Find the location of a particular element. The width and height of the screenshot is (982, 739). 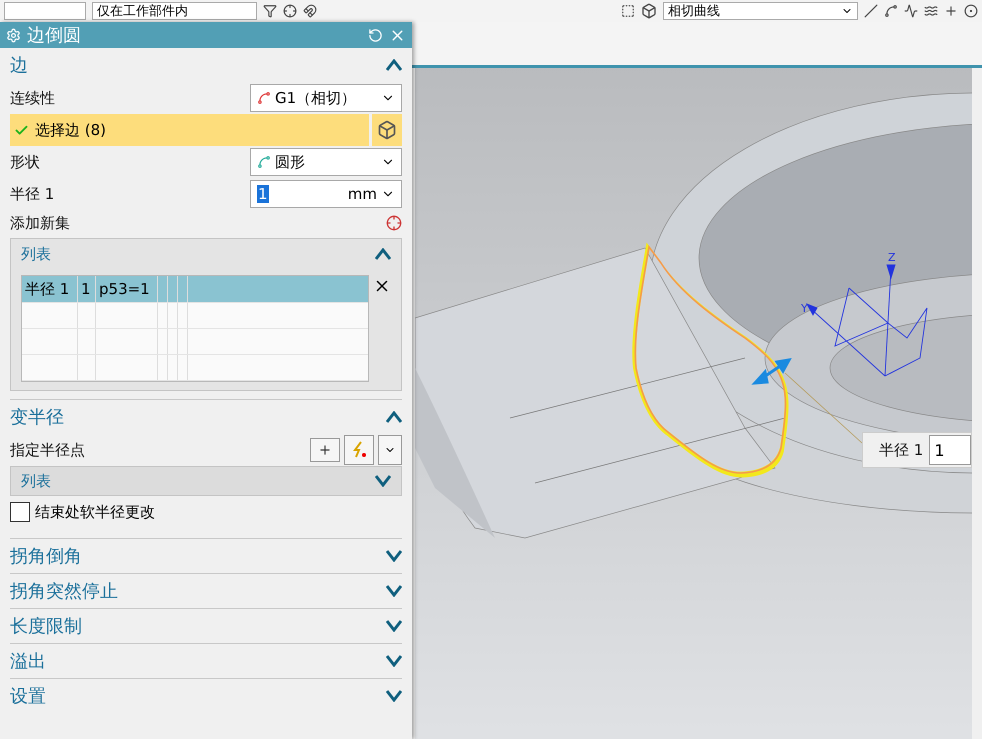

section-title: 拐角倒角 is located at coordinates (46, 556).